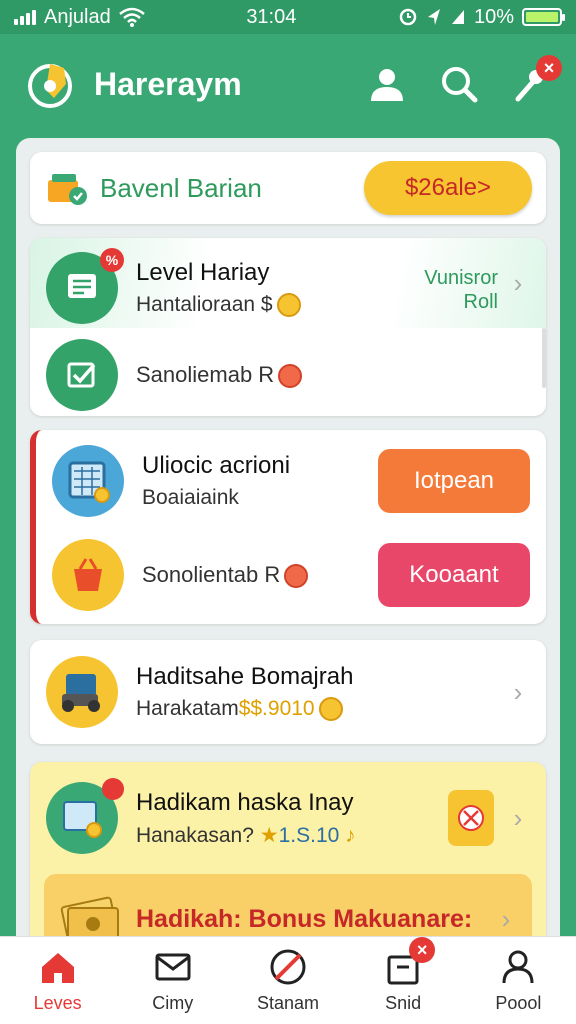 The image size is (576, 1024). What do you see at coordinates (459, 84) in the screenshot?
I see `search-icon` at bounding box center [459, 84].